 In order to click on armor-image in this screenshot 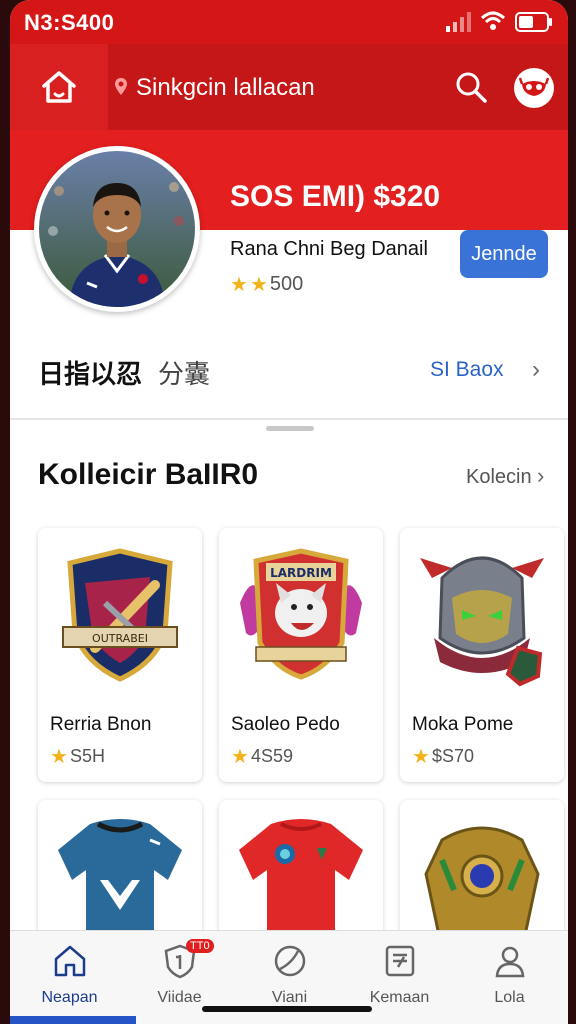, I will do `click(482, 875)`.